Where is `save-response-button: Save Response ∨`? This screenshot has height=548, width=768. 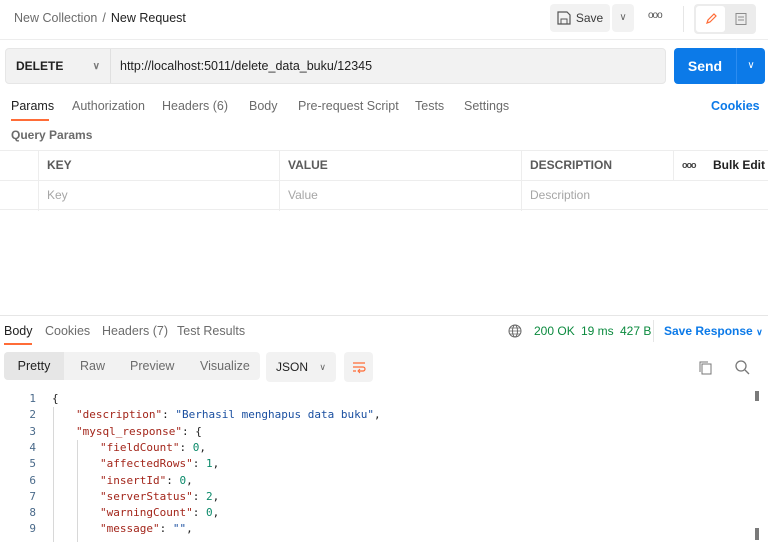
save-response-button: Save Response ∨ is located at coordinates (713, 331).